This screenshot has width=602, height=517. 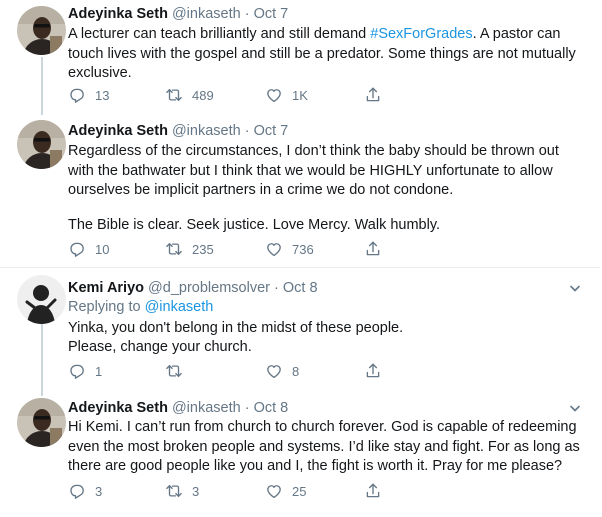 I want to click on divider, so click(x=300, y=267).